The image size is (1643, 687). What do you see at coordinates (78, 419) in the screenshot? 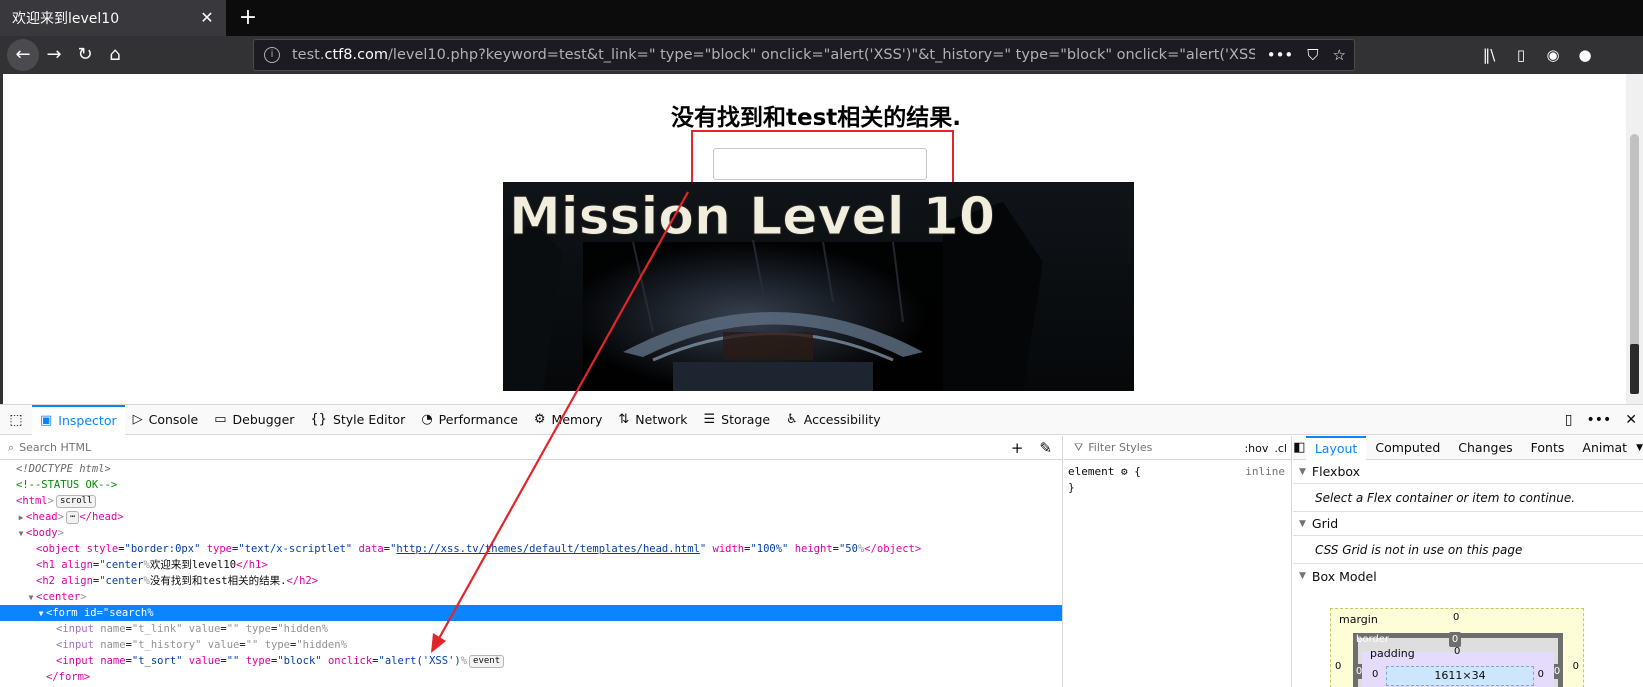
I see `tab-inspector: ▣ Inspector` at bounding box center [78, 419].